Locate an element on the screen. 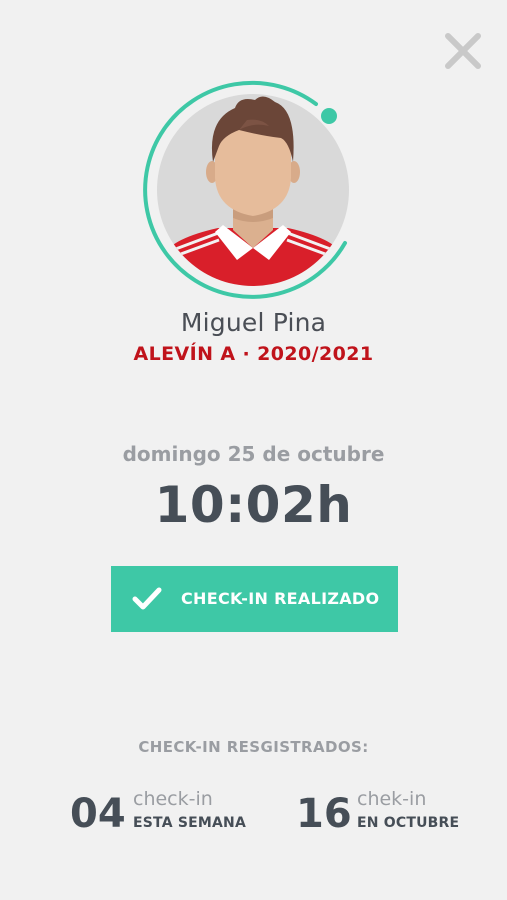 This screenshot has width=507, height=900. avatar is located at coordinates (253, 190).